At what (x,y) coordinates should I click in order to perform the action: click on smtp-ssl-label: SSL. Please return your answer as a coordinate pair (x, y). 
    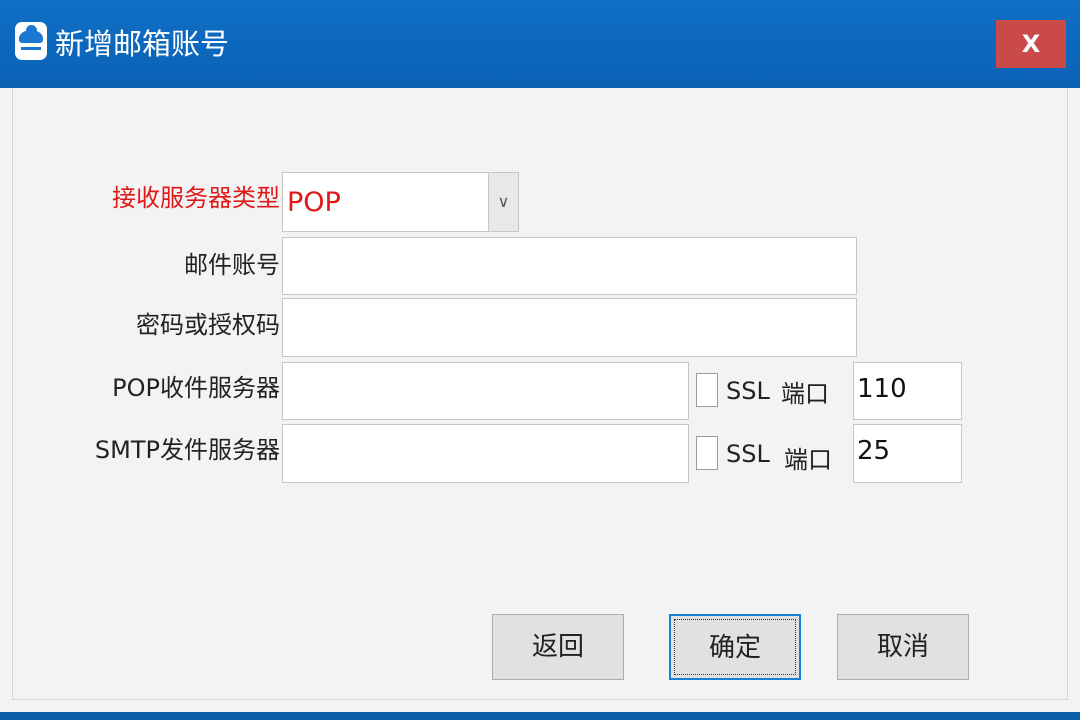
    Looking at the image, I should click on (748, 454).